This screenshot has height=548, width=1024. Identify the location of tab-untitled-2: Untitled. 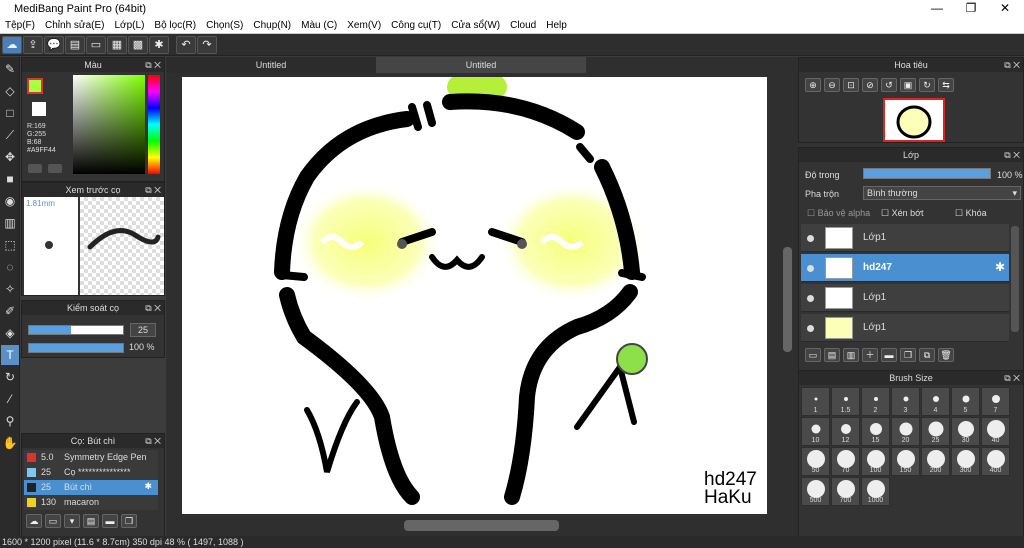
(481, 65).